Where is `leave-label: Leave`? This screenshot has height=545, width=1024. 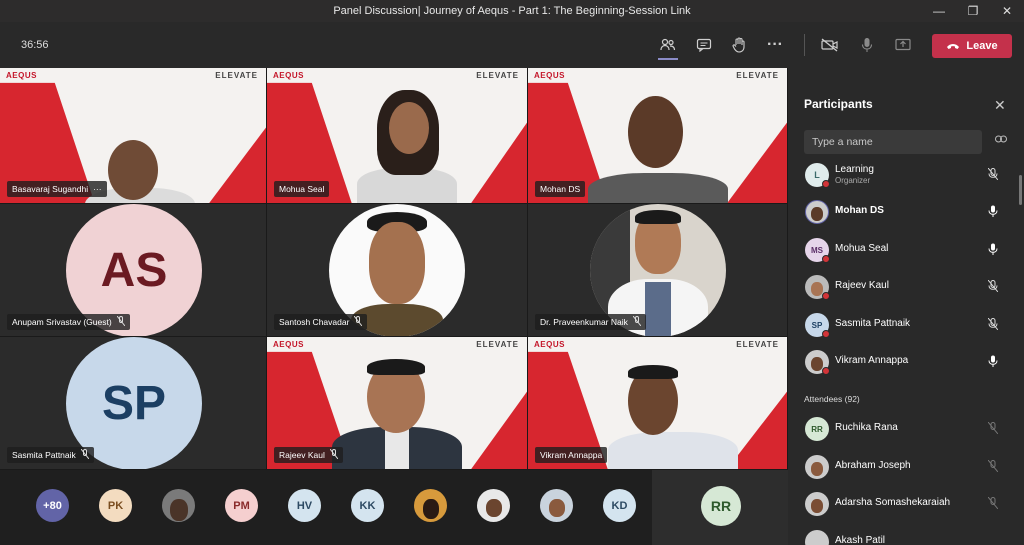
leave-label: Leave is located at coordinates (982, 46).